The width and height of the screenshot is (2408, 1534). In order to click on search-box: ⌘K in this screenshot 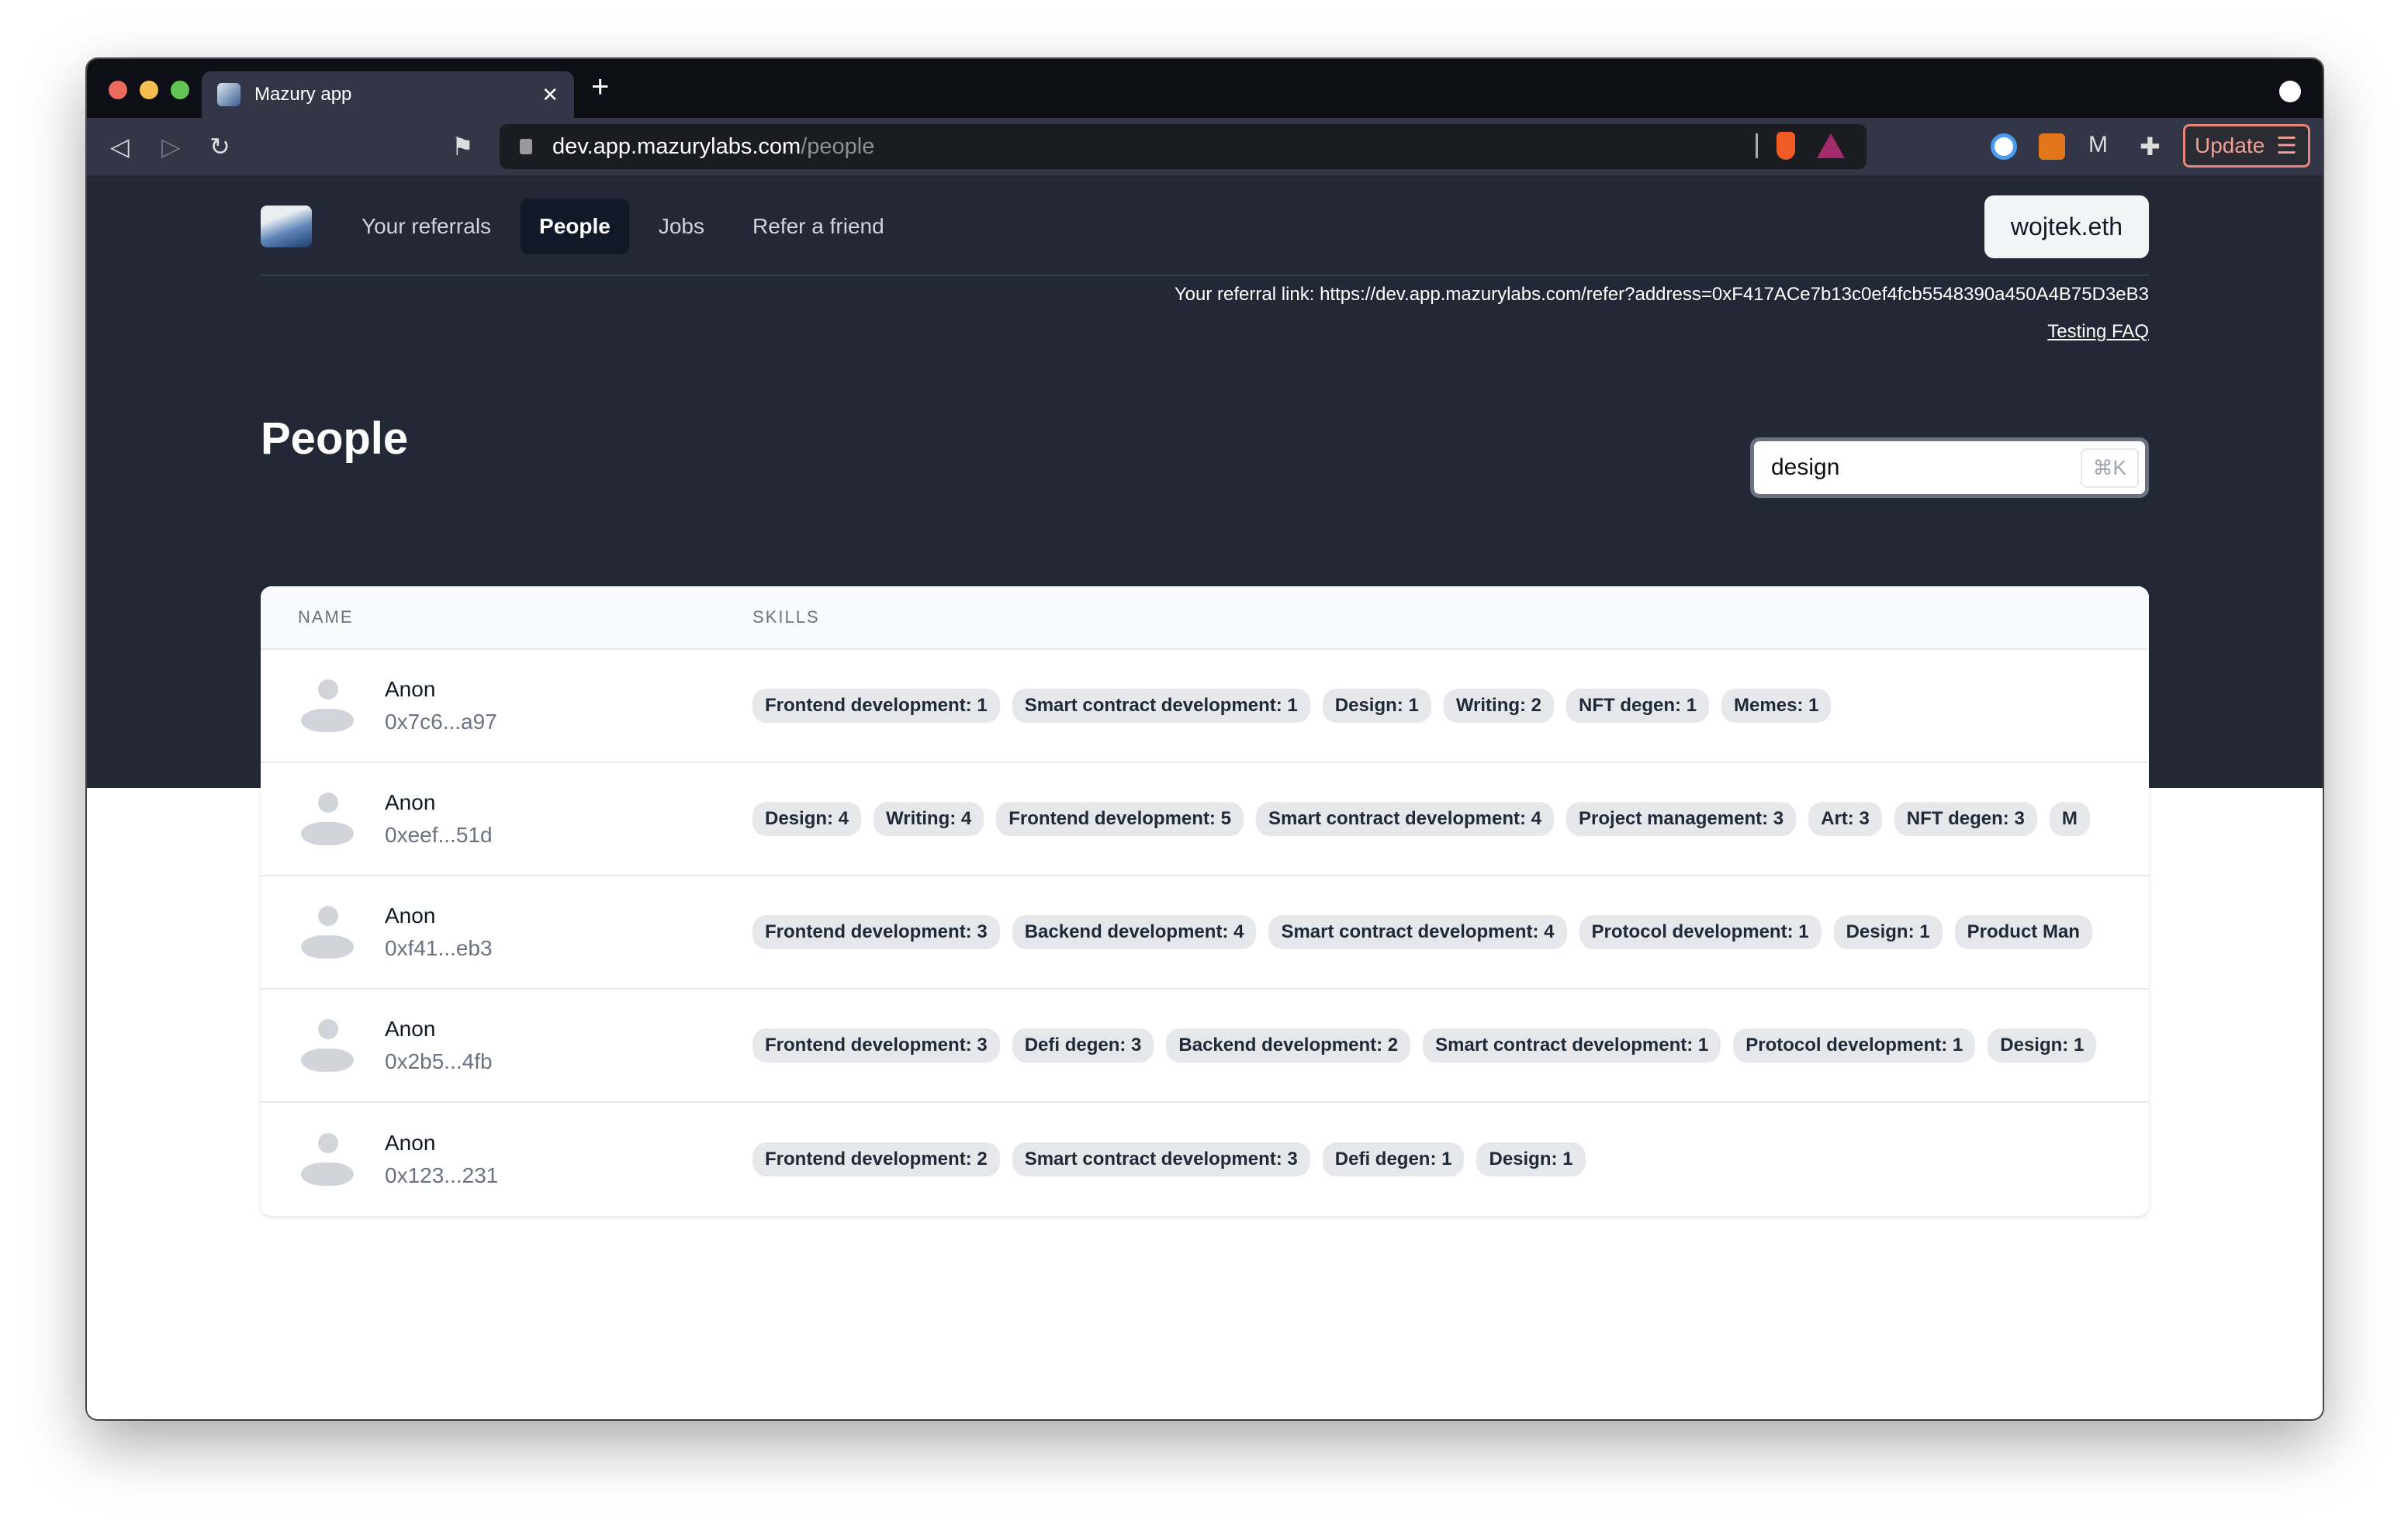, I will do `click(1950, 467)`.